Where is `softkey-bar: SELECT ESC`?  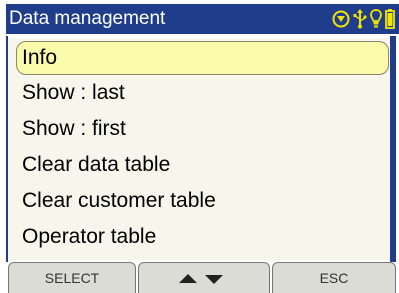
softkey-bar: SELECT ESC is located at coordinates (202, 277).